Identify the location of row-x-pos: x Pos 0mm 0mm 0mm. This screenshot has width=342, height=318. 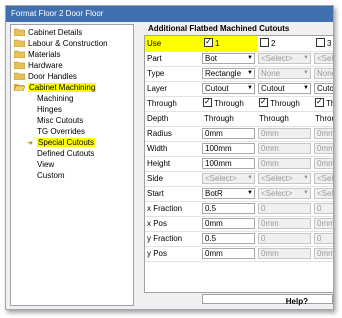
(239, 224).